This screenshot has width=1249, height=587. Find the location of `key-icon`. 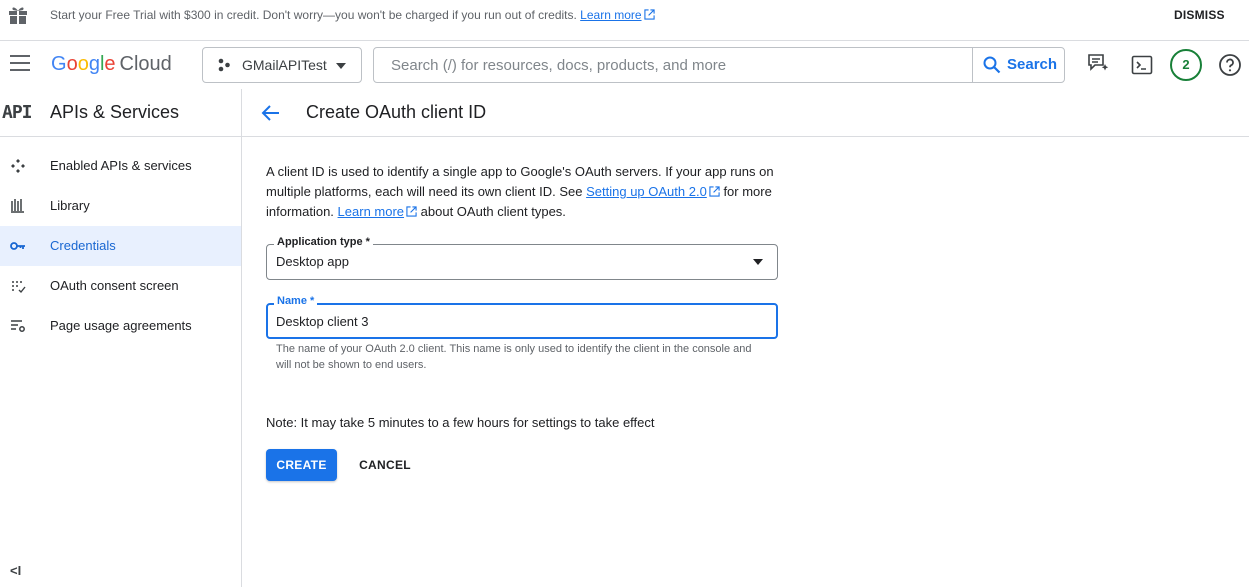

key-icon is located at coordinates (17, 246).